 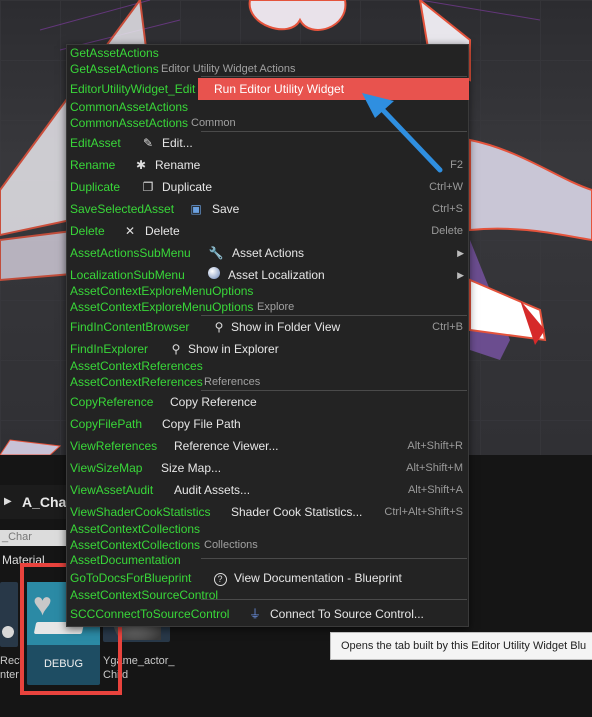 What do you see at coordinates (141, 165) in the screenshot?
I see `rename-star-icon: ✱` at bounding box center [141, 165].